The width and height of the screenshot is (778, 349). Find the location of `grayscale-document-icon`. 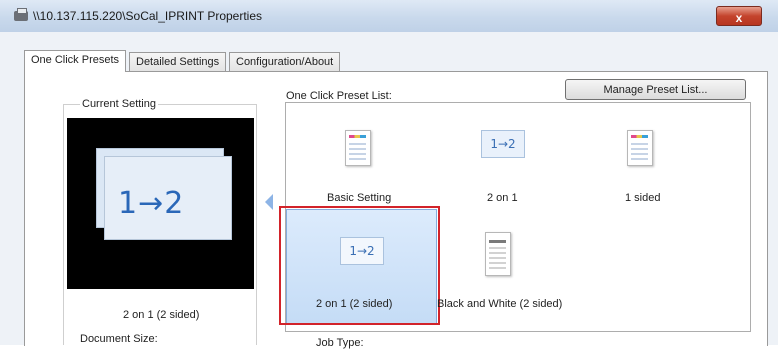

grayscale-document-icon is located at coordinates (498, 254).